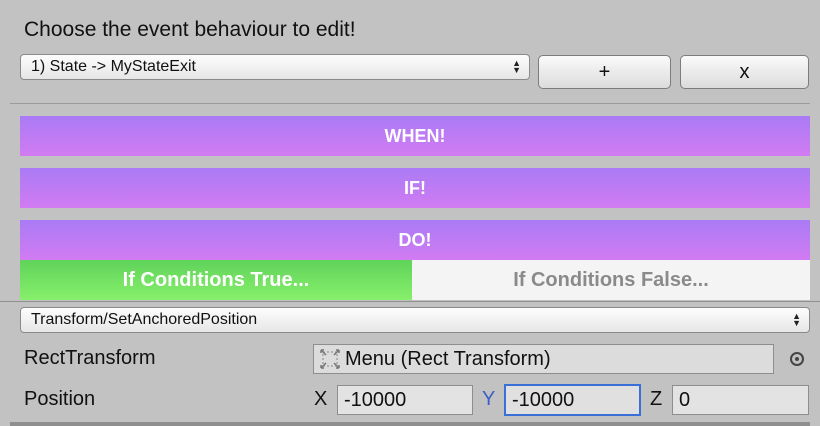 This screenshot has width=820, height=426. Describe the element at coordinates (448, 358) in the screenshot. I see `rect-transform-value: Menu (Rect Transform)` at that location.